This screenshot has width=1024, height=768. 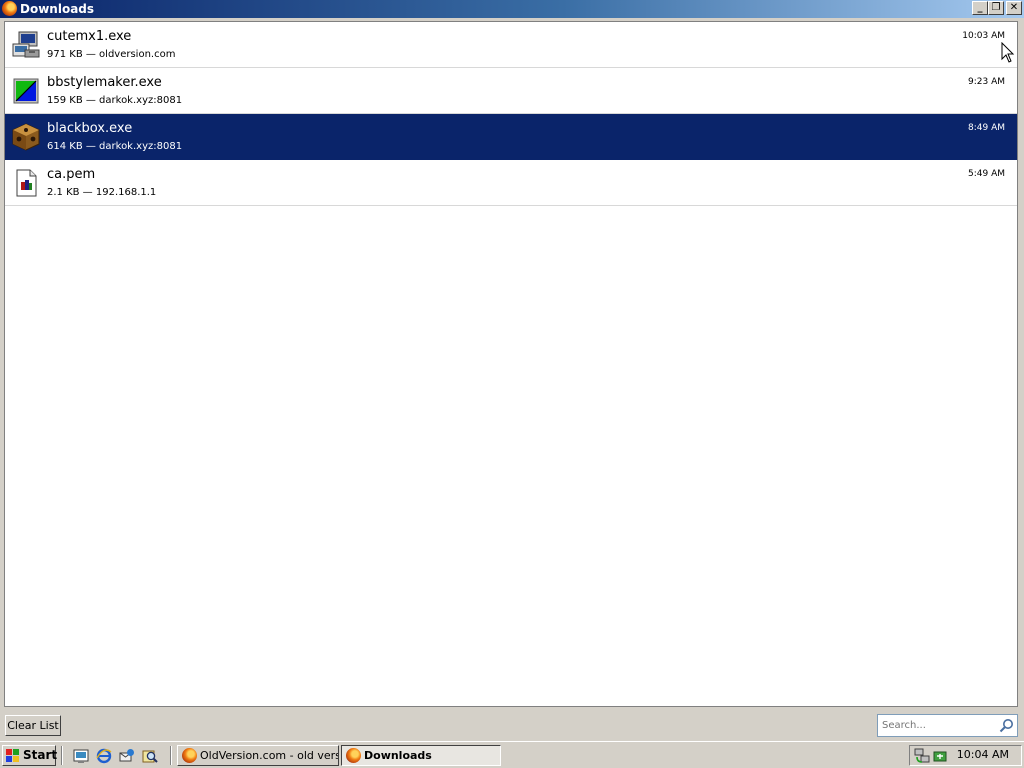 I want to click on download-time: 5:49 AM, so click(x=986, y=174).